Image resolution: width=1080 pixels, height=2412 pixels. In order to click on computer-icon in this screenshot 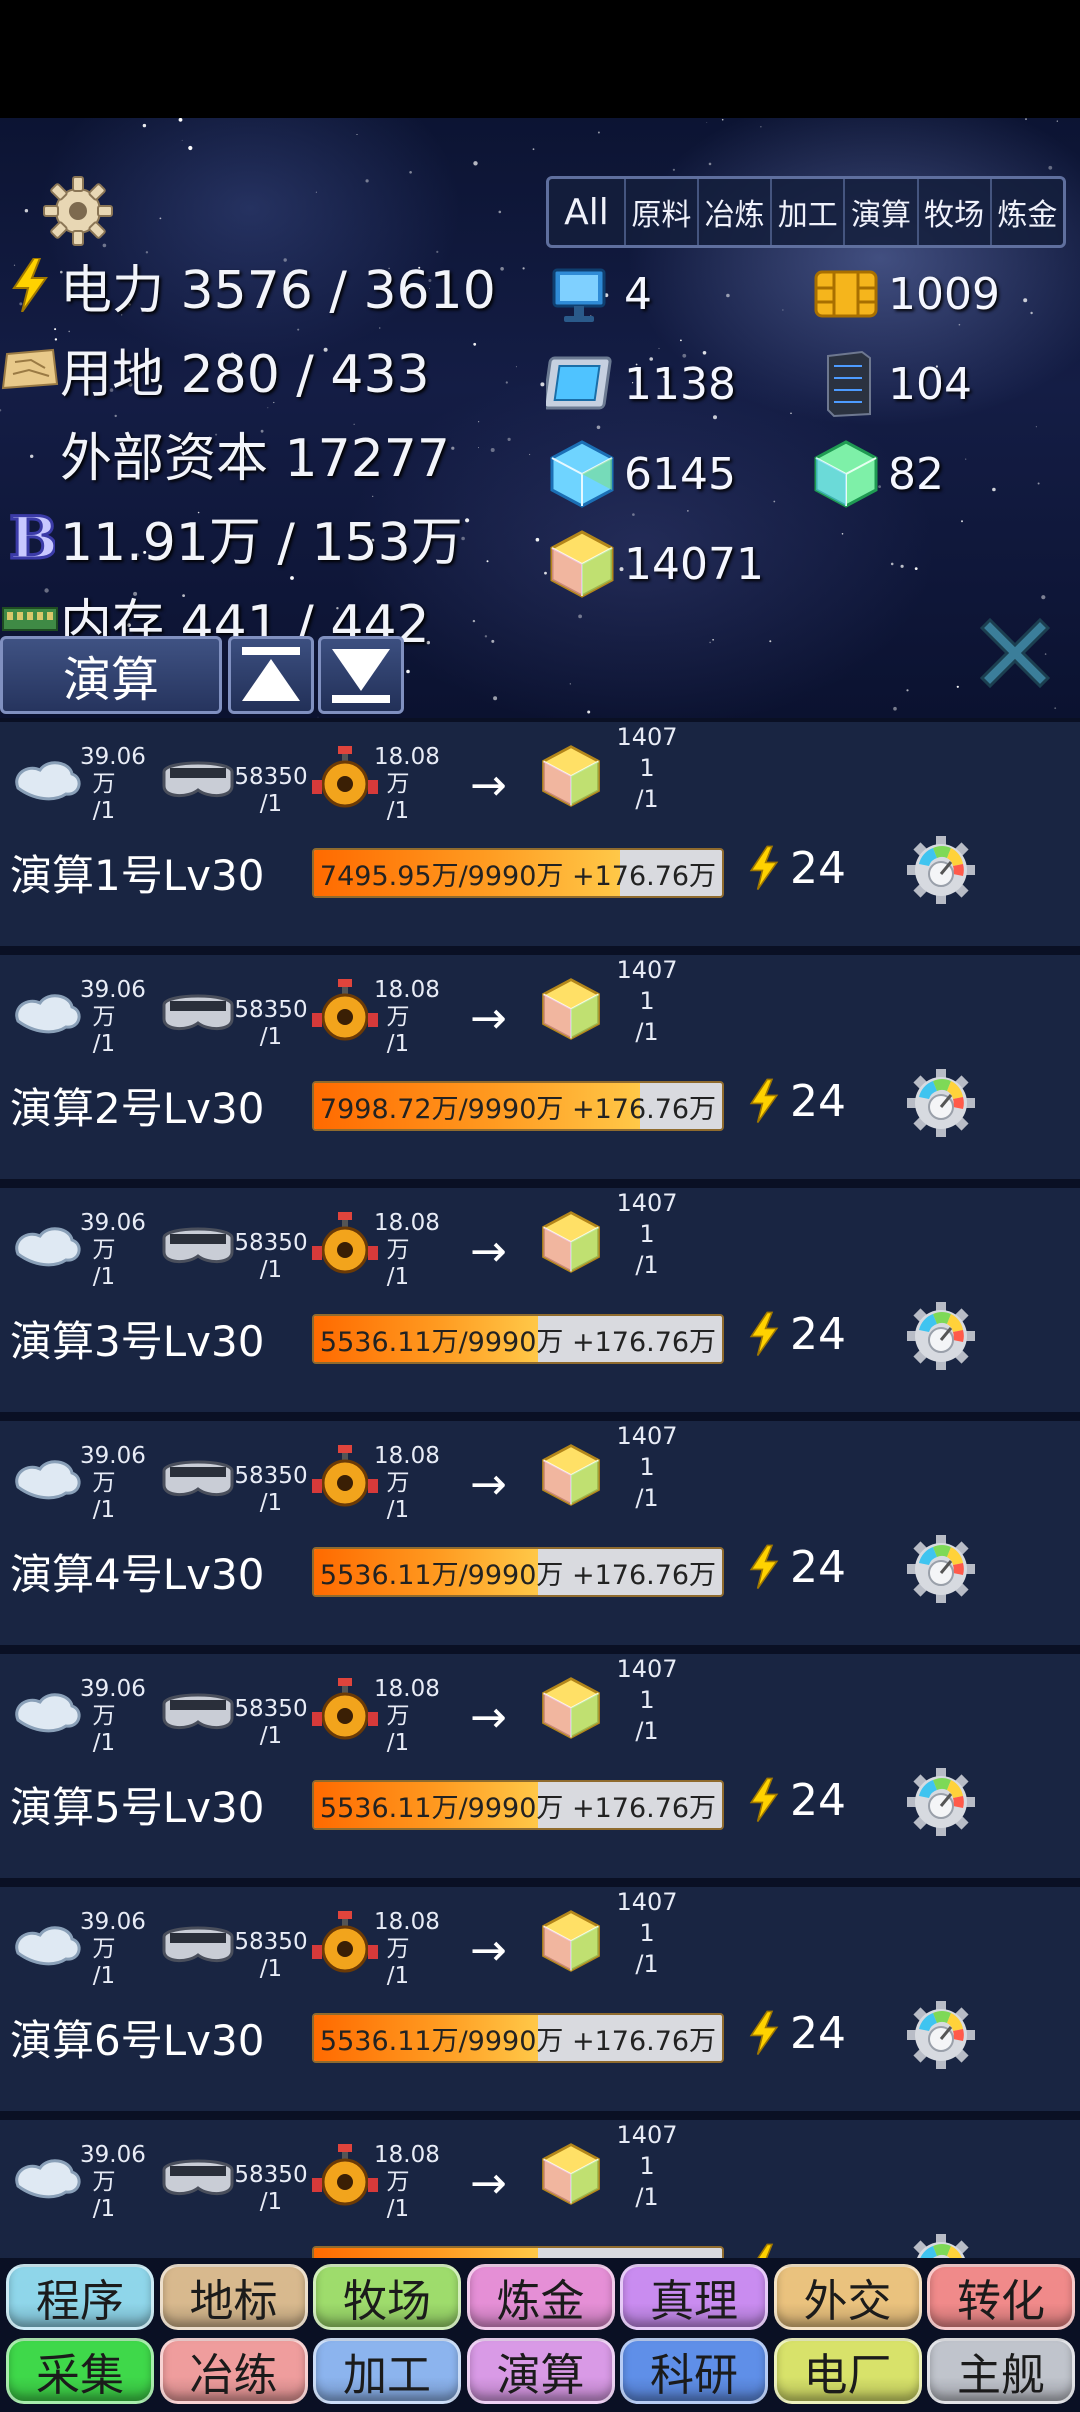, I will do `click(579, 295)`.